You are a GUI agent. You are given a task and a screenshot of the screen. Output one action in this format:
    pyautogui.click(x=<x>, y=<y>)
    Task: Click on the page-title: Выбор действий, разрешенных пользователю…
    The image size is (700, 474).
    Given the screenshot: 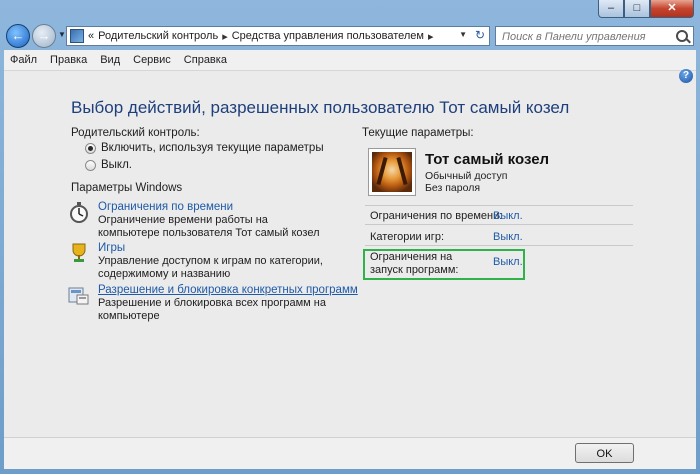 What is the action you would take?
    pyautogui.click(x=320, y=107)
    